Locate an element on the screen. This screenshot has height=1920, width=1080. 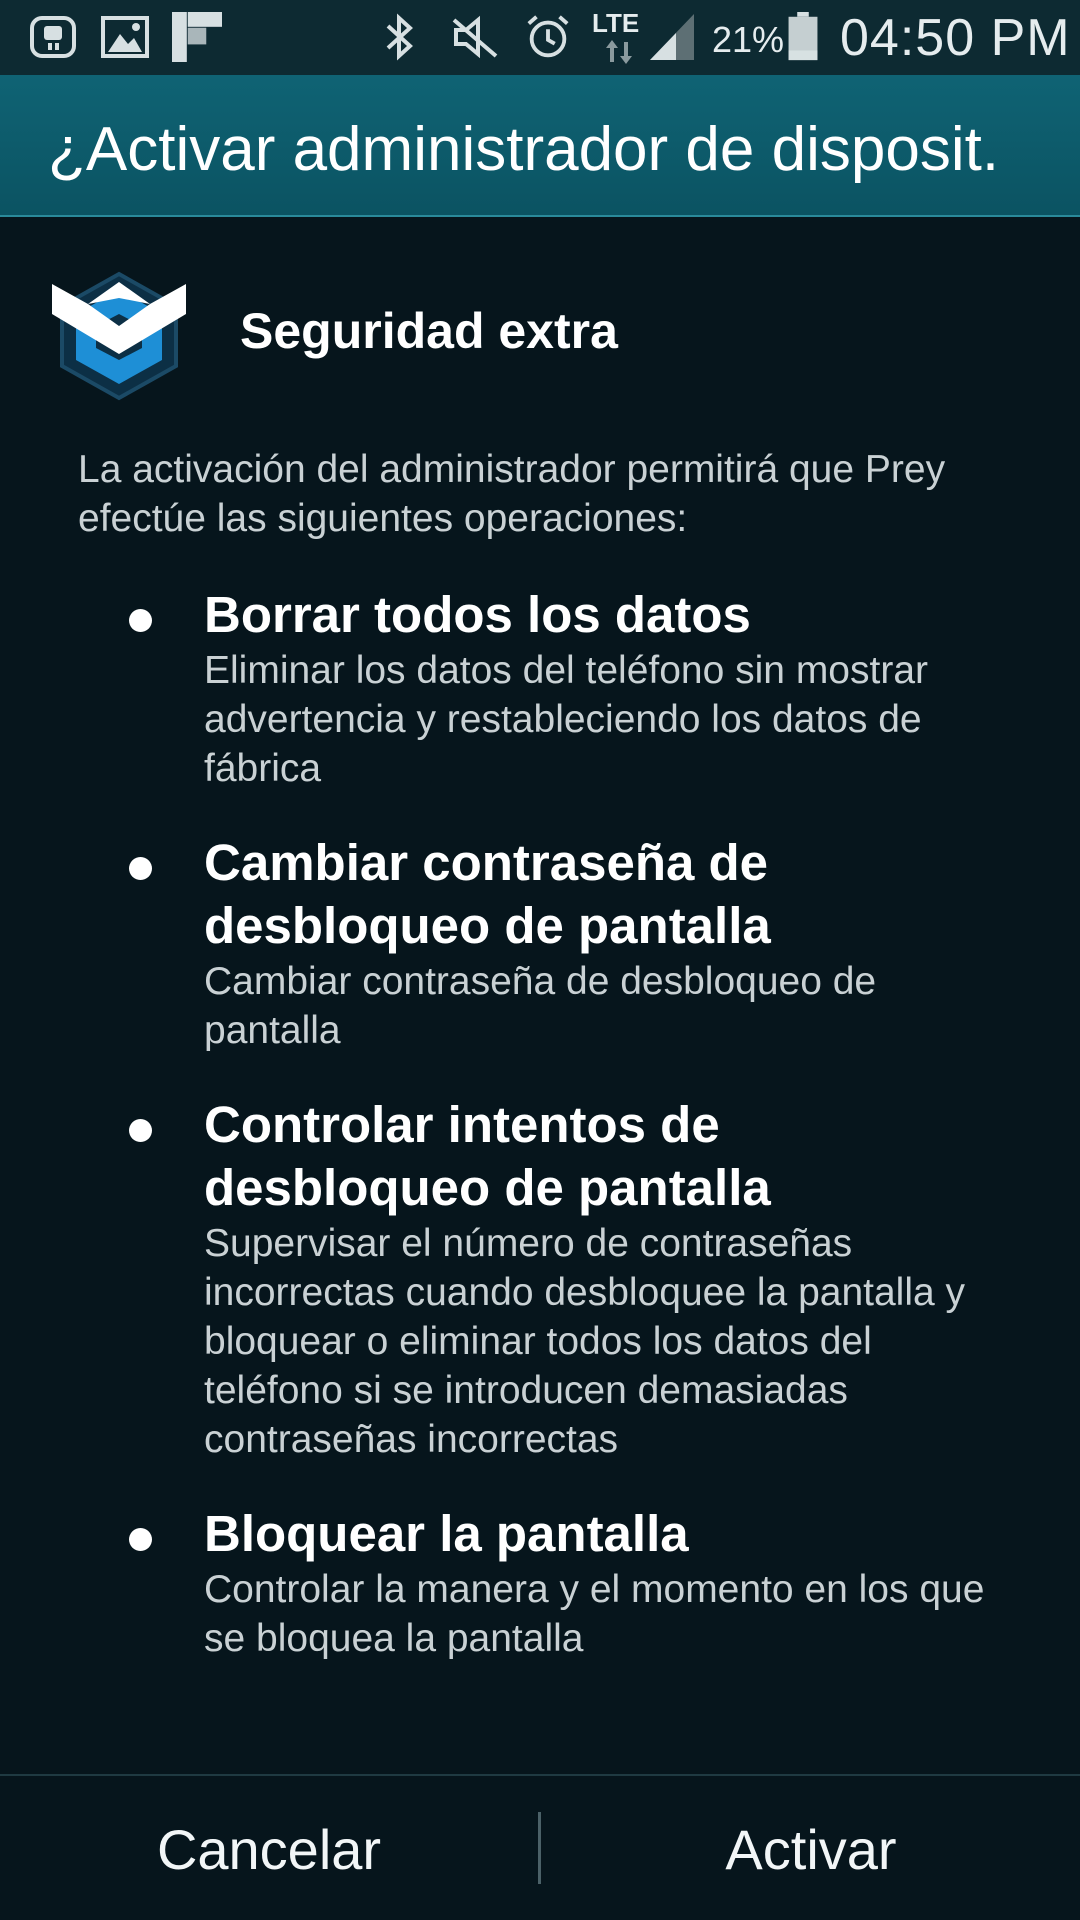
lte-icon: LTE is located at coordinates (616, 23).